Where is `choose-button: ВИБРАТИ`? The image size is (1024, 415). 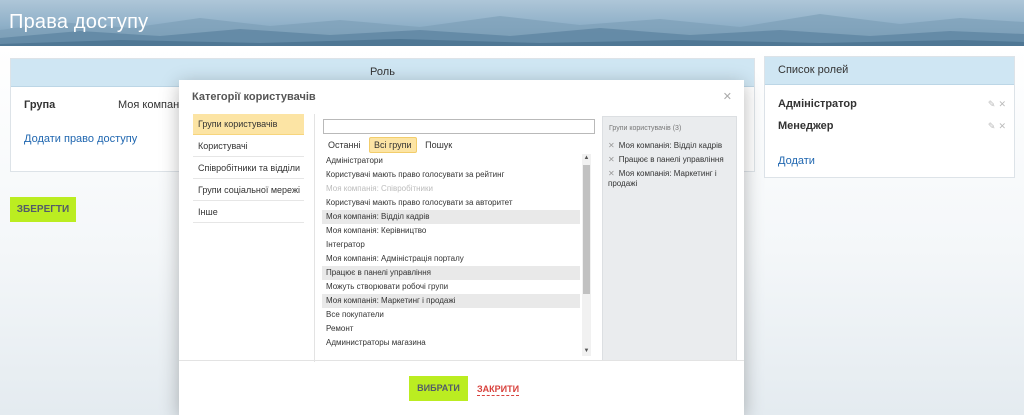 choose-button: ВИБРАТИ is located at coordinates (438, 388).